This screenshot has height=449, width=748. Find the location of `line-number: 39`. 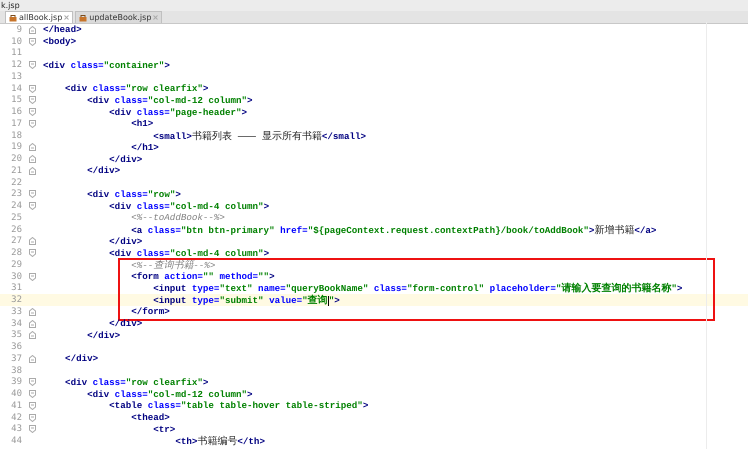

line-number: 39 is located at coordinates (16, 382).